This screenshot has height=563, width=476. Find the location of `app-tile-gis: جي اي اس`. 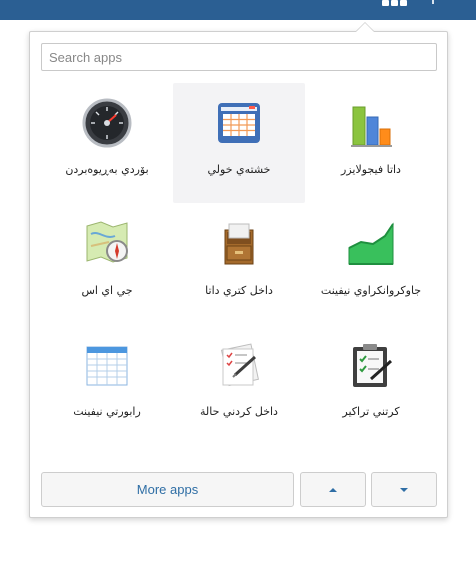

app-tile-gis: جي اي اس is located at coordinates (107, 264).